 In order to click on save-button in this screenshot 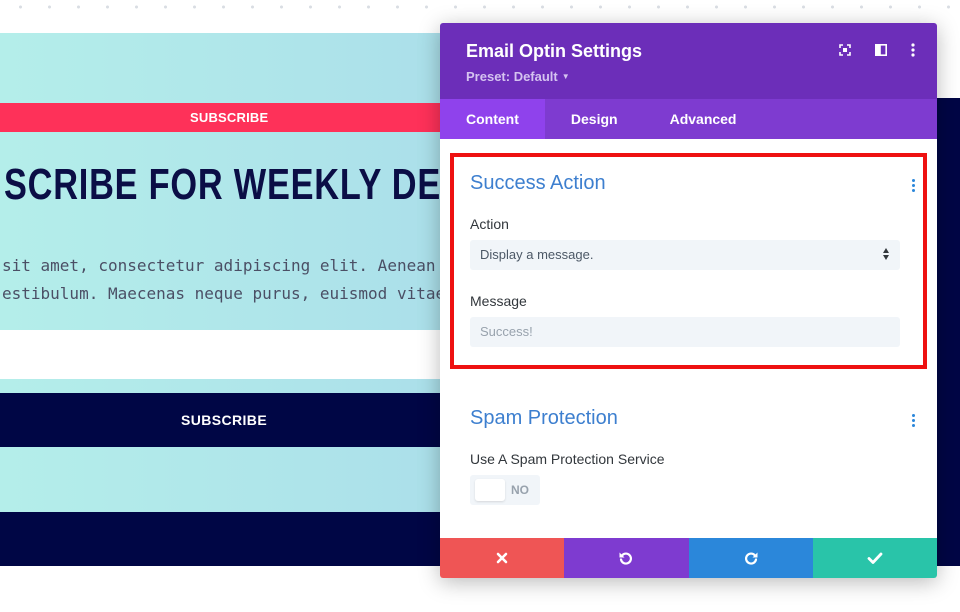, I will do `click(874, 558)`.